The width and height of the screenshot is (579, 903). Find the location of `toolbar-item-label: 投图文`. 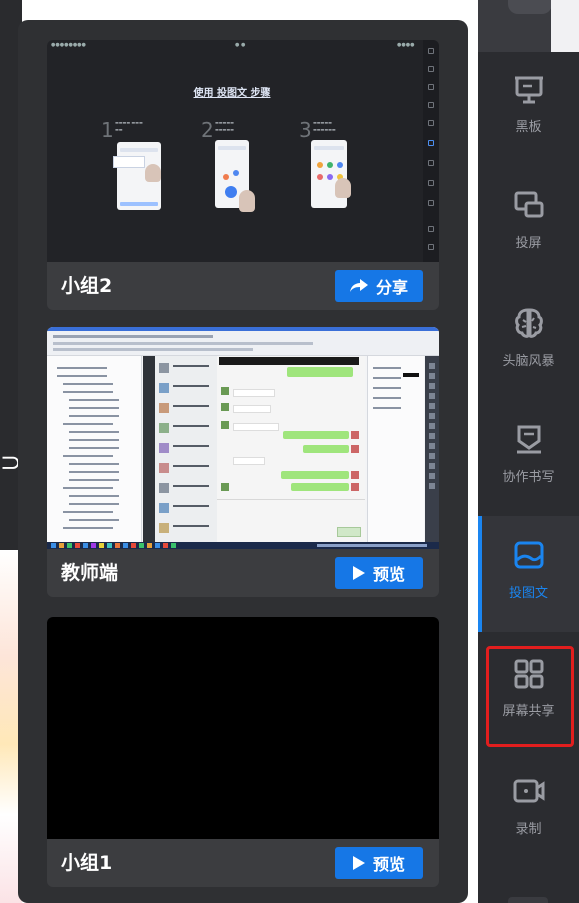

toolbar-item-label: 投图文 is located at coordinates (528, 593).